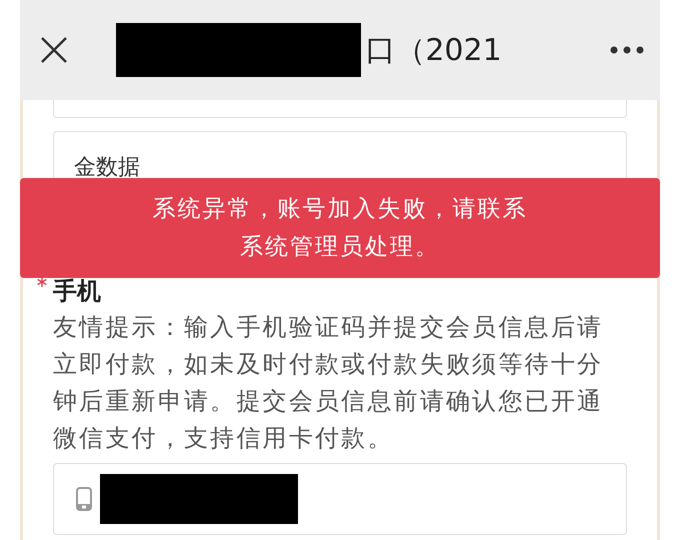 Image resolution: width=680 pixels, height=540 pixels. Describe the element at coordinates (54, 50) in the screenshot. I see `close-icon` at that location.